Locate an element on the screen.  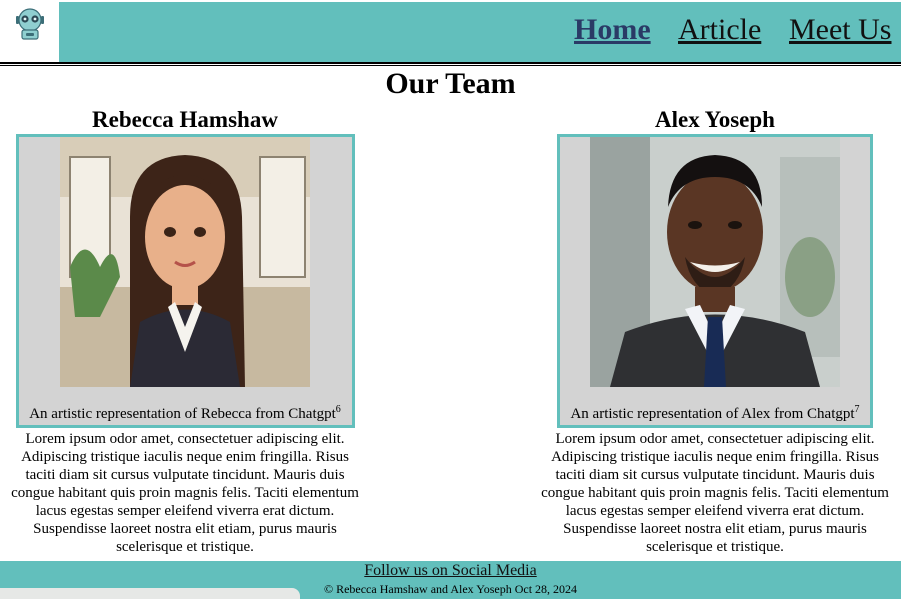
logo-container is located at coordinates (29, 31).